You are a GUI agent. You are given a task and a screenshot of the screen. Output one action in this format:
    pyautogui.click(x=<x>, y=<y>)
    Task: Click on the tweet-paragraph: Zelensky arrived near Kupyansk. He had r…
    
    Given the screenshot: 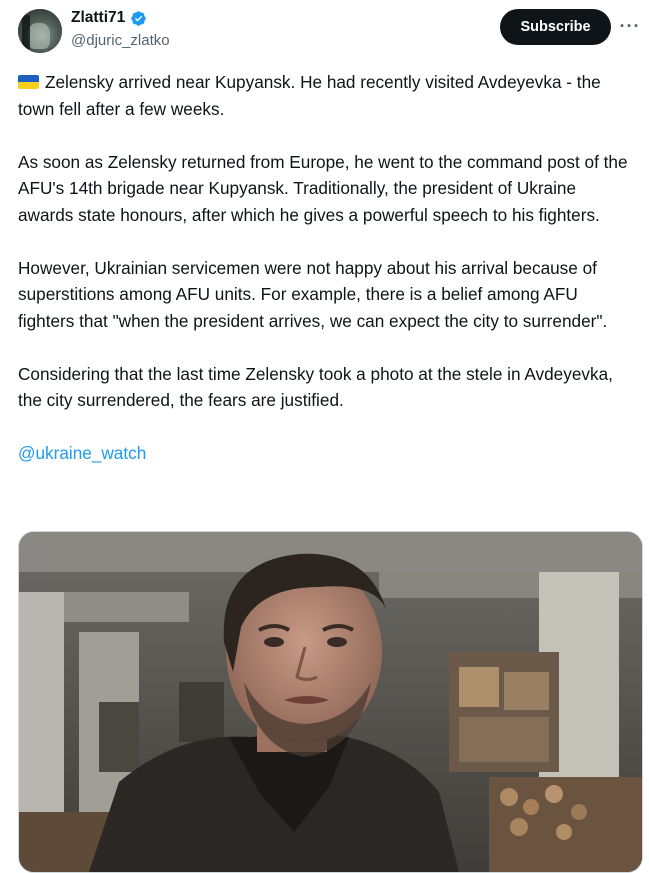 What is the action you would take?
    pyautogui.click(x=327, y=95)
    